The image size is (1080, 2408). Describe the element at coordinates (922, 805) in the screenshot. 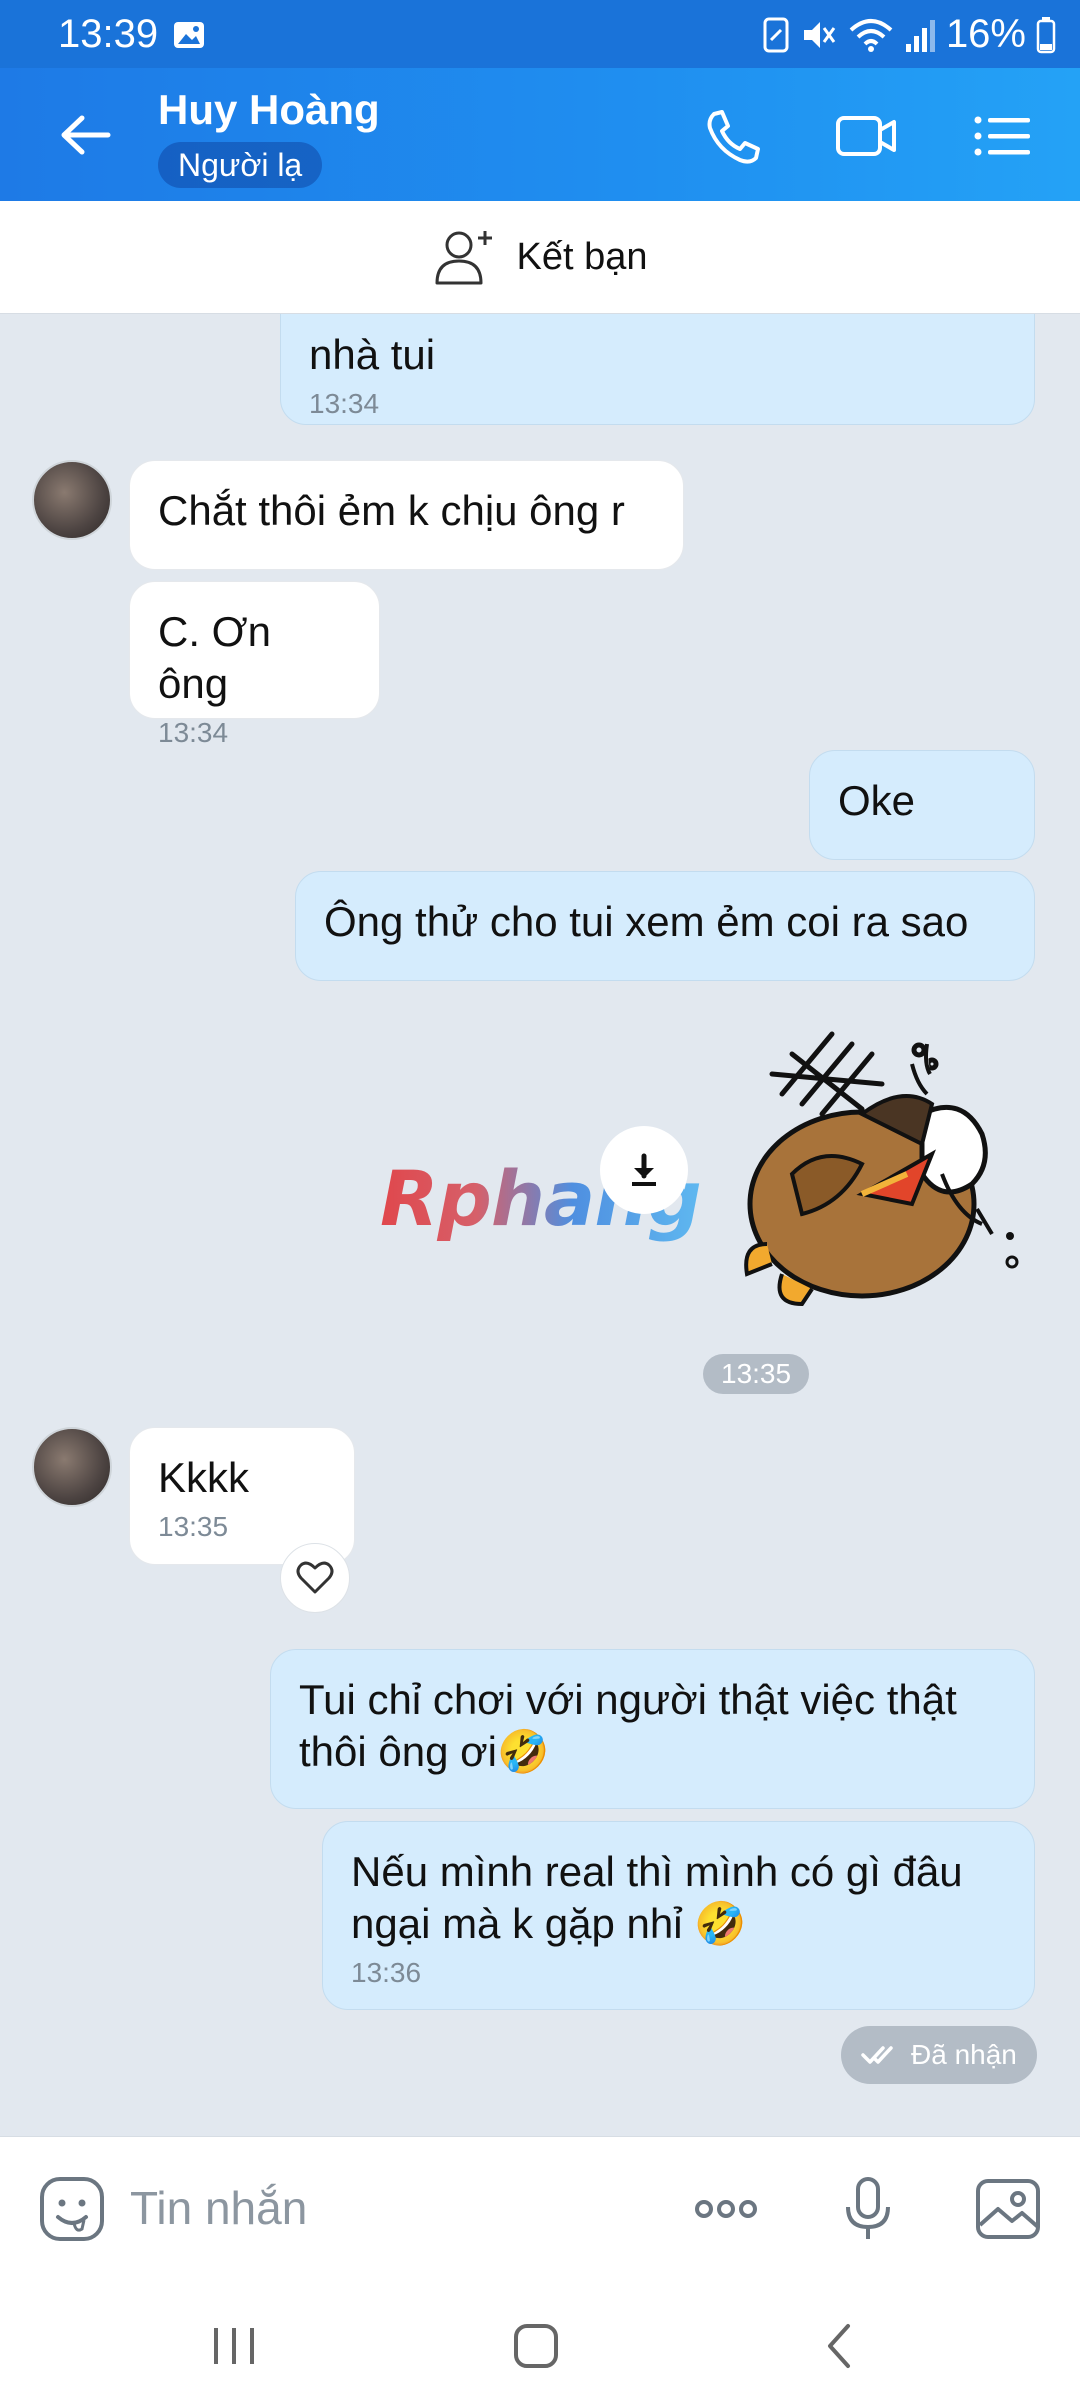

I see `message-bubble-outgoing: Oke` at that location.